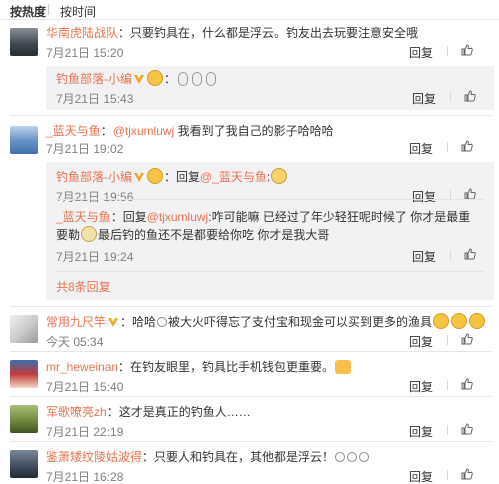  Describe the element at coordinates (249, 10) in the screenshot. I see `sort-tabs: 按热度 按时间` at that location.